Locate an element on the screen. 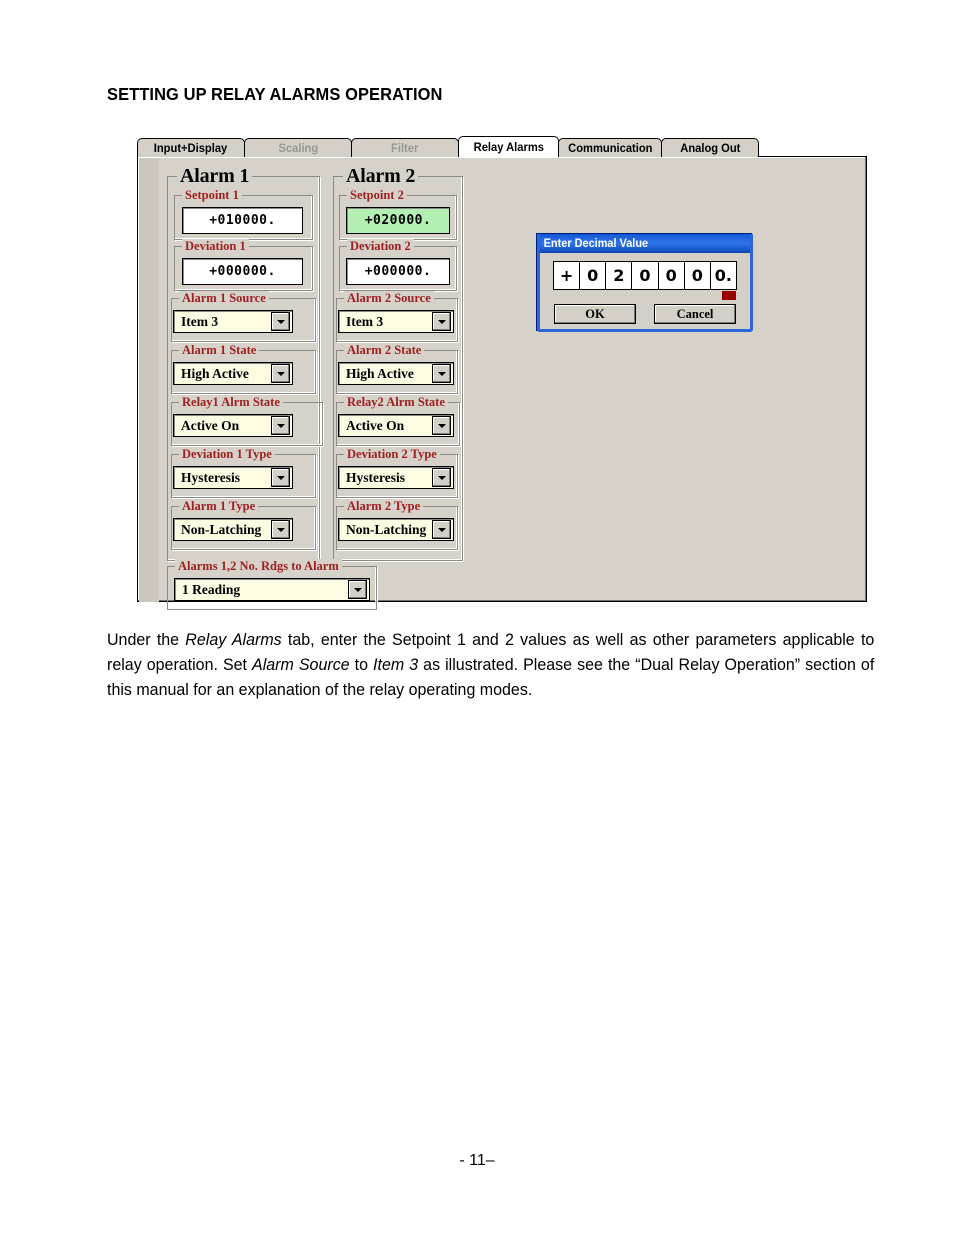 Image resolution: width=954 pixels, height=1235 pixels. group-alarm-2-title: Alarm 2 is located at coordinates (381, 176).